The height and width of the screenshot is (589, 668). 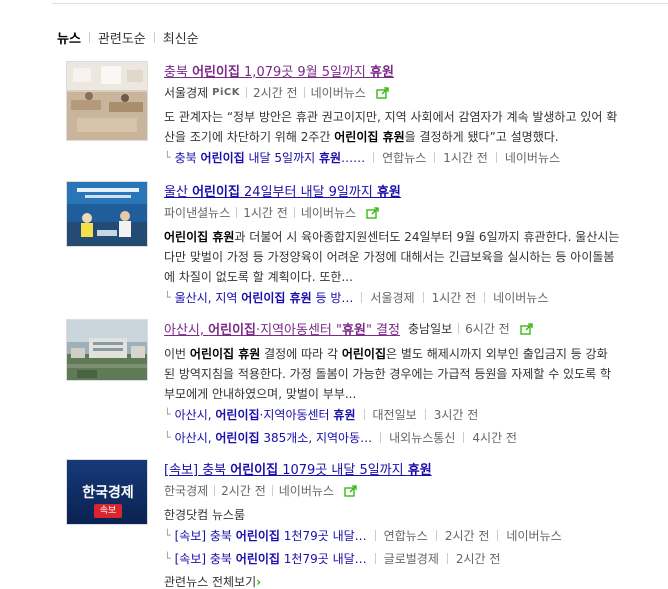 I want to click on related-title: 아산시, 어린이집·지역아동센터 휴원, so click(x=265, y=414).